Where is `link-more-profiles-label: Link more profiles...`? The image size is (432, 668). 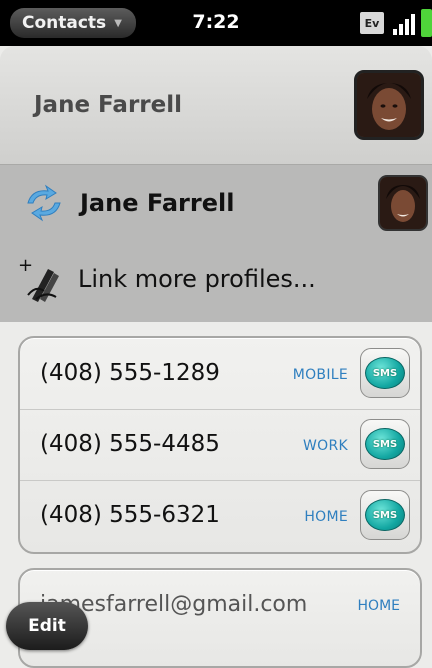
link-more-profiles-label: Link more profiles... is located at coordinates (197, 279).